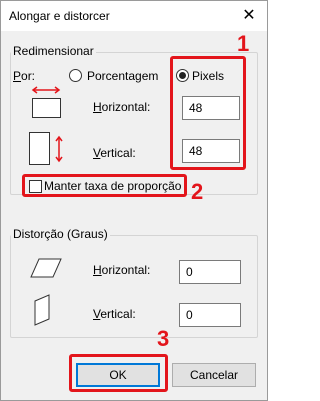 The height and width of the screenshot is (401, 320). What do you see at coordinates (210, 272) in the screenshot?
I see `skew-horizontal-input` at bounding box center [210, 272].